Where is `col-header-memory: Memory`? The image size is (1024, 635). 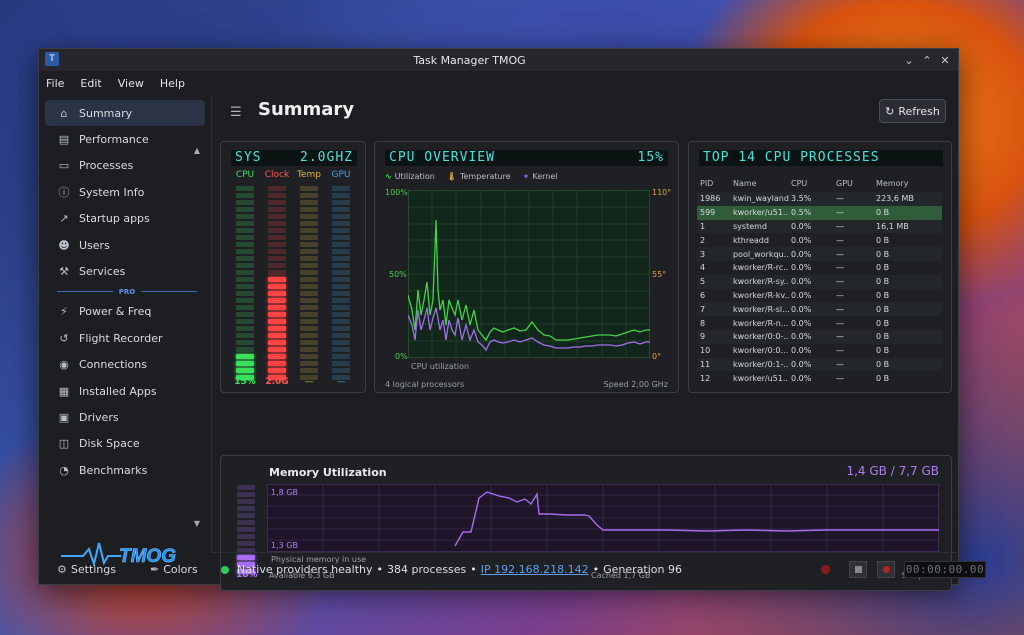
col-header-memory: Memory is located at coordinates (907, 183).